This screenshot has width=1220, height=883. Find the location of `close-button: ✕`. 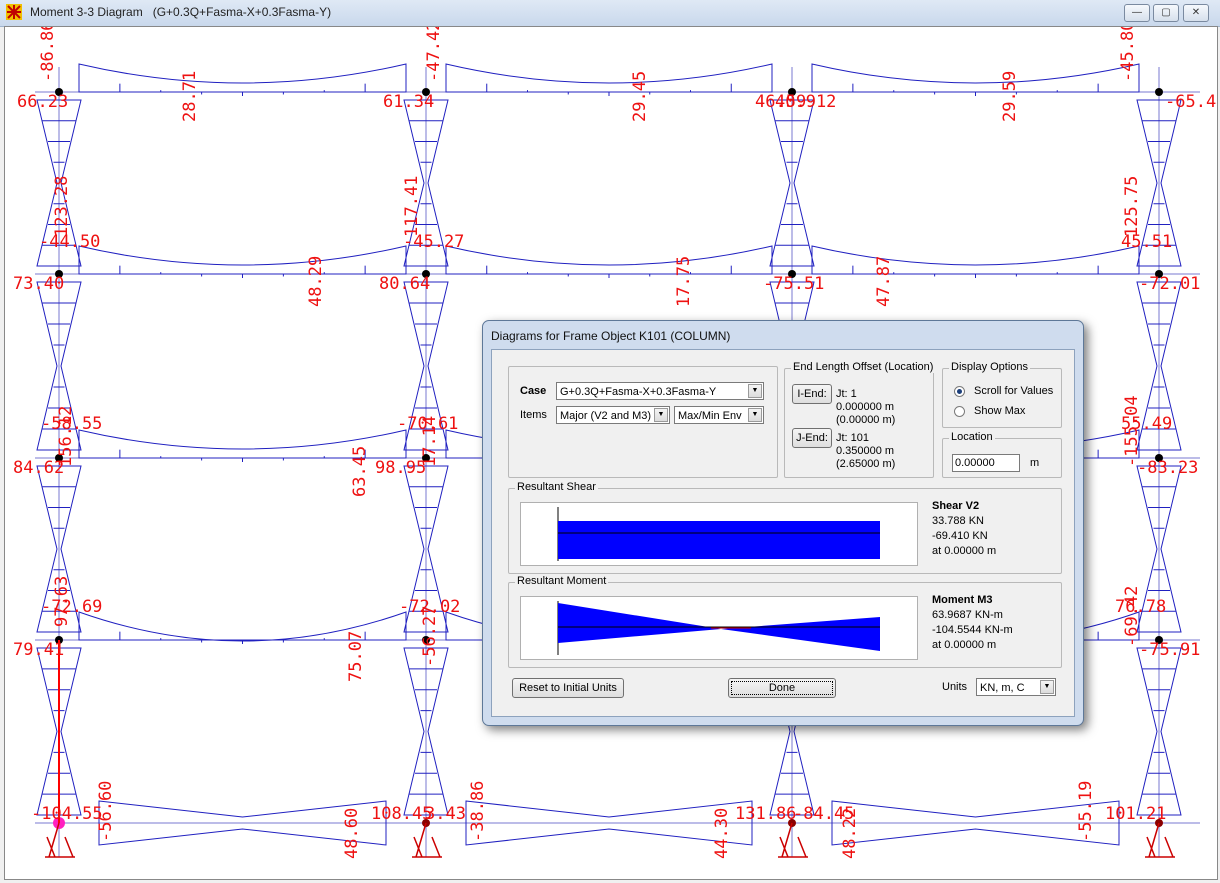

close-button: ✕ is located at coordinates (1196, 13).